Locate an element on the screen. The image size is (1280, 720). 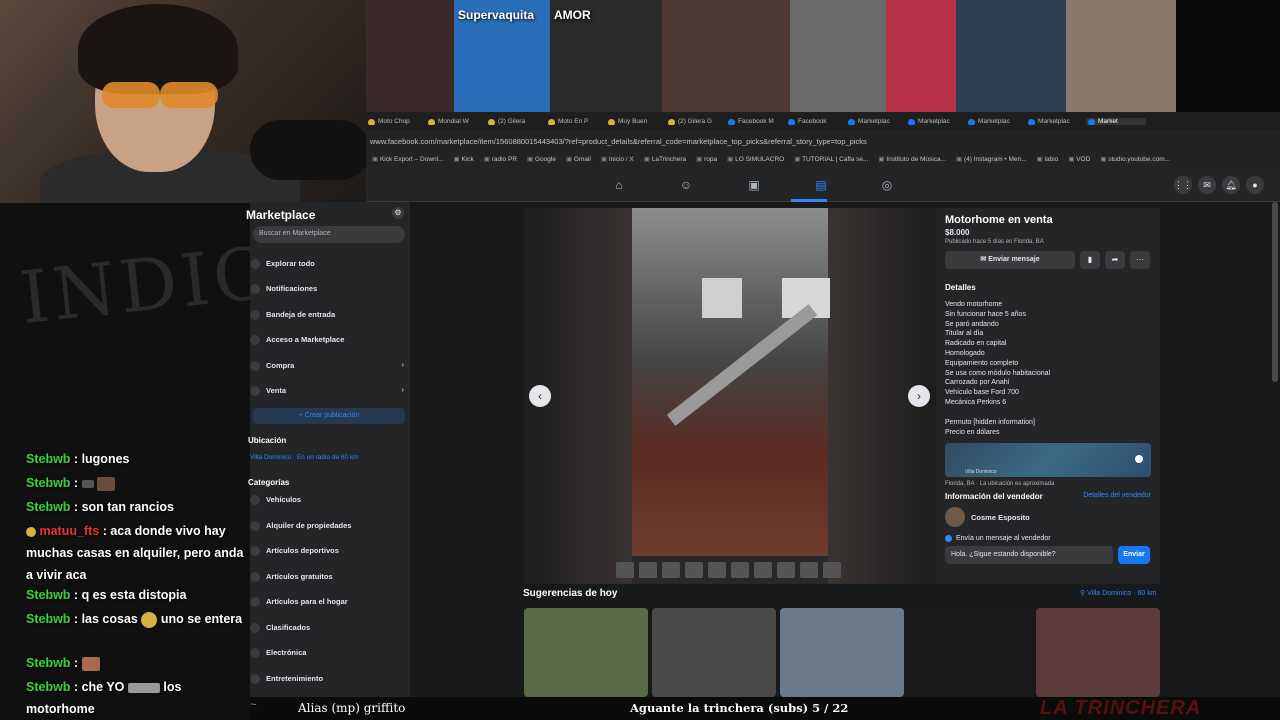
bookmark-icon: ▮ is located at coordinates (1090, 260).